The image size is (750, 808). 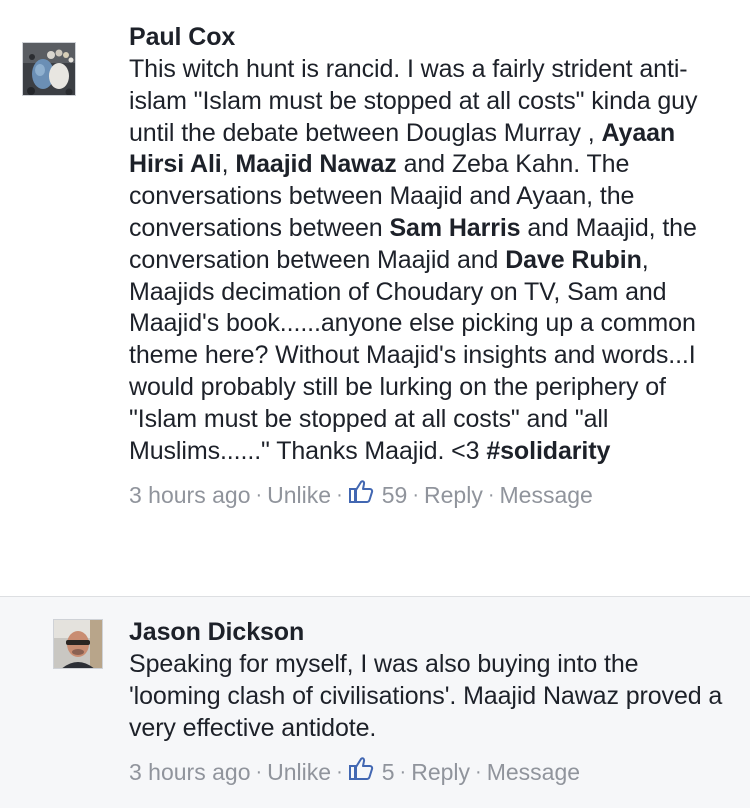 What do you see at coordinates (454, 228) in the screenshot?
I see `mention-link: Sam Harris` at bounding box center [454, 228].